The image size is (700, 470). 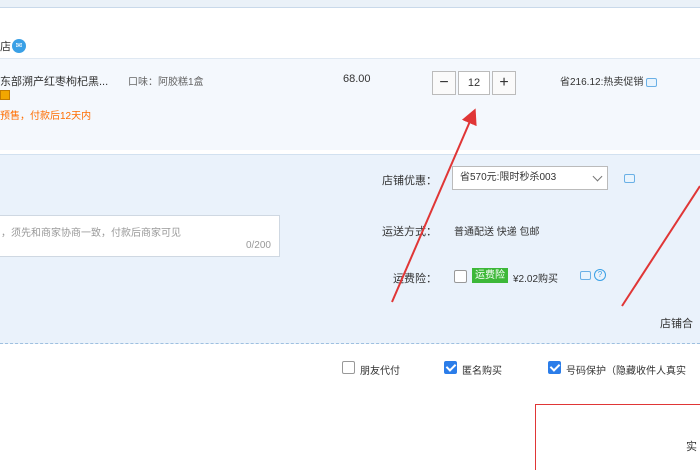 I want to click on badge-icon, so click(x=5, y=95).